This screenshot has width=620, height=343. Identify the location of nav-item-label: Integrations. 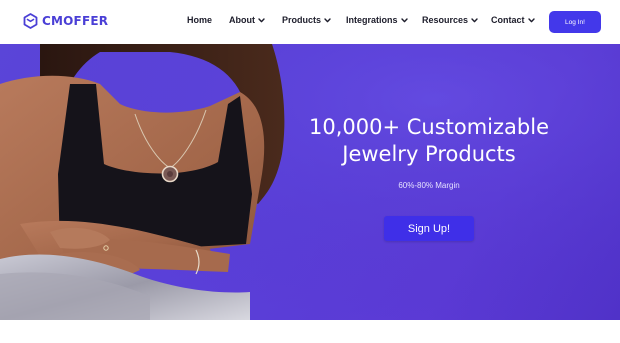
(372, 20).